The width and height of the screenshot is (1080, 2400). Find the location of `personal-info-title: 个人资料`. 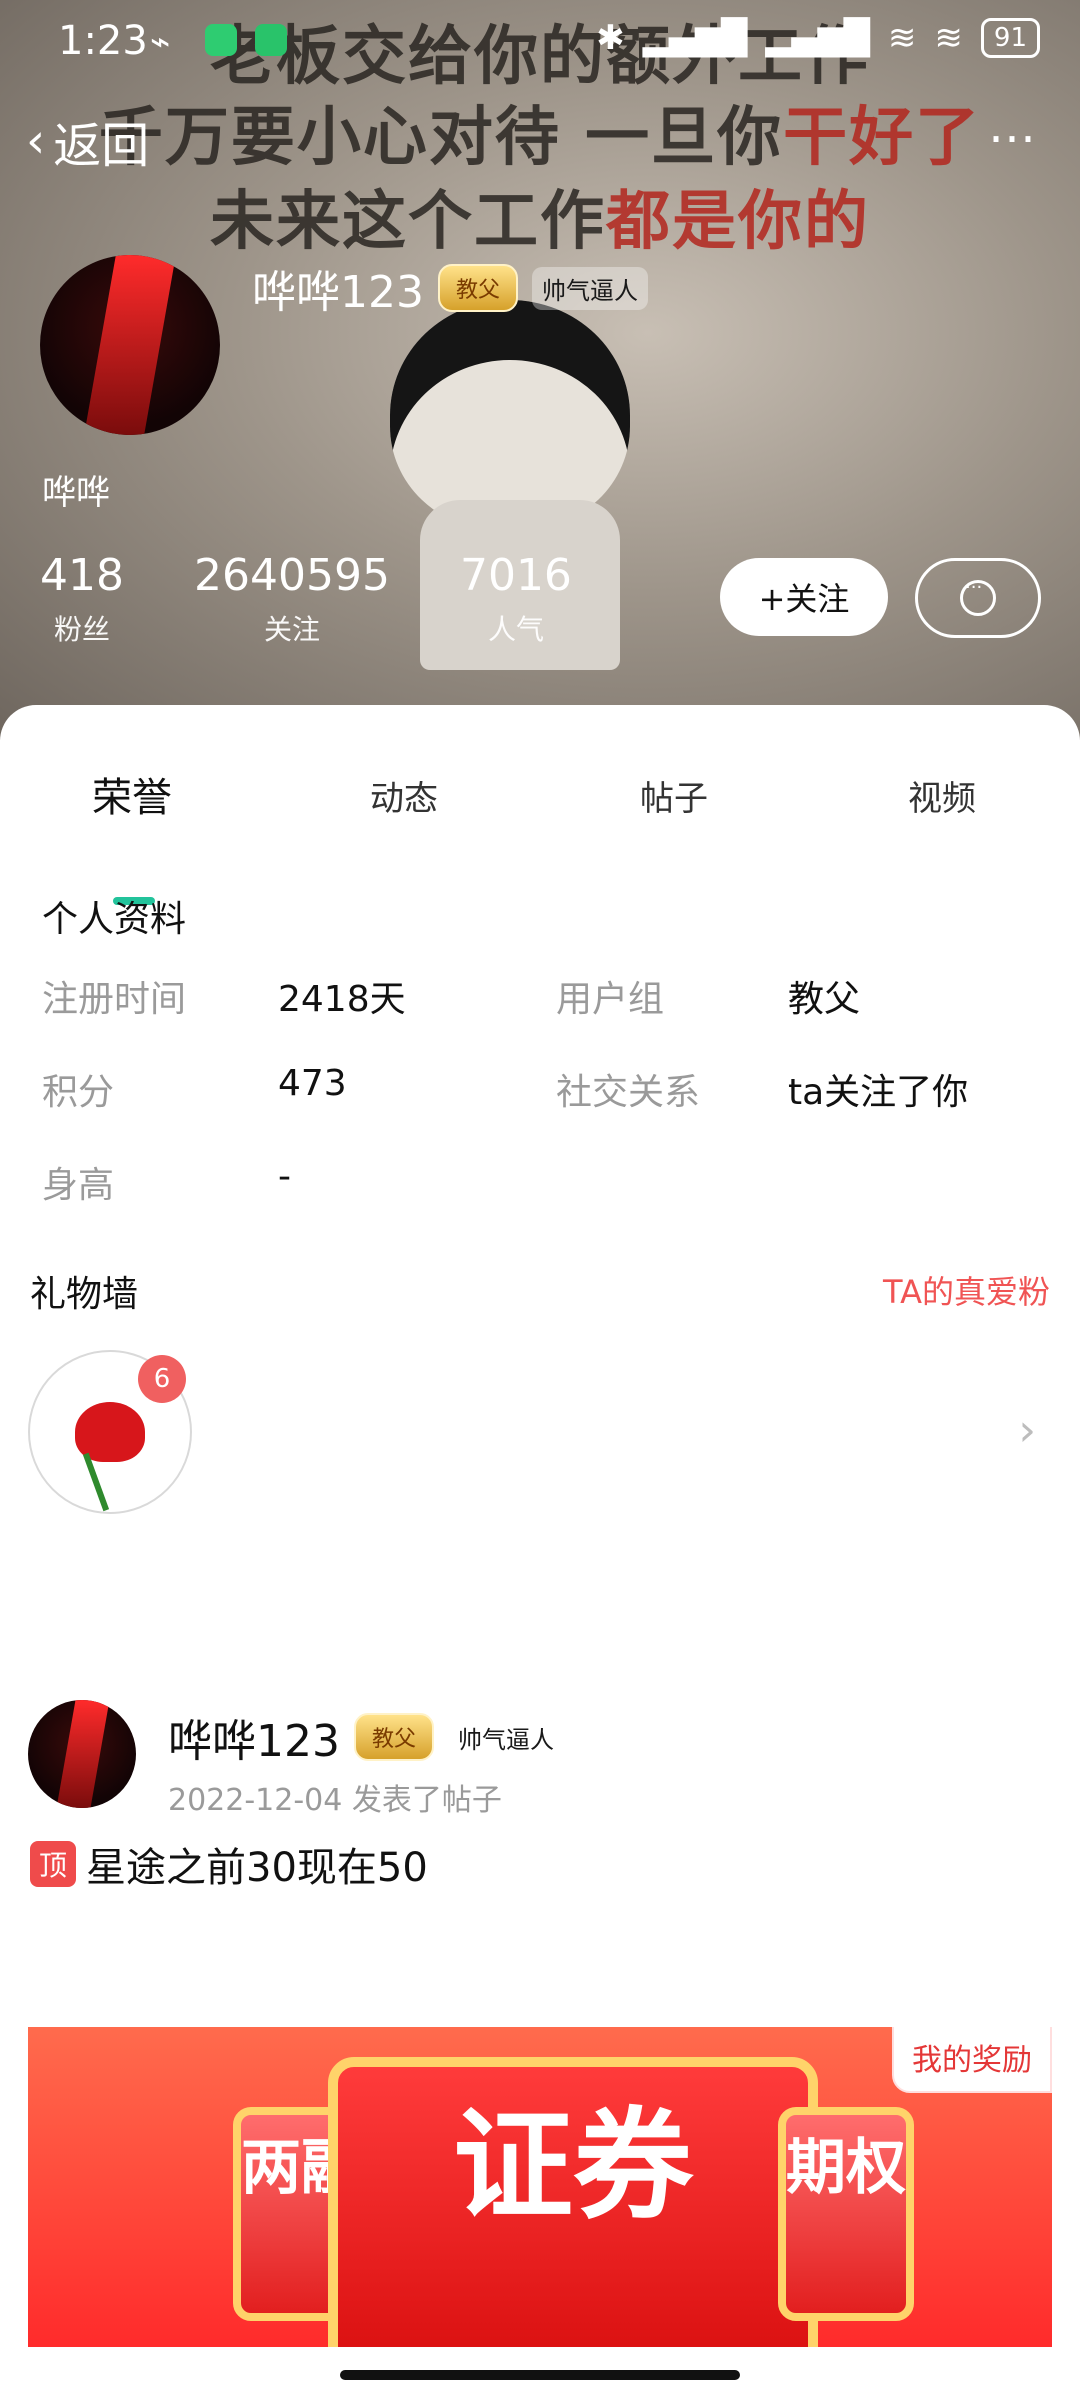

personal-info-title: 个人资料 is located at coordinates (114, 919).